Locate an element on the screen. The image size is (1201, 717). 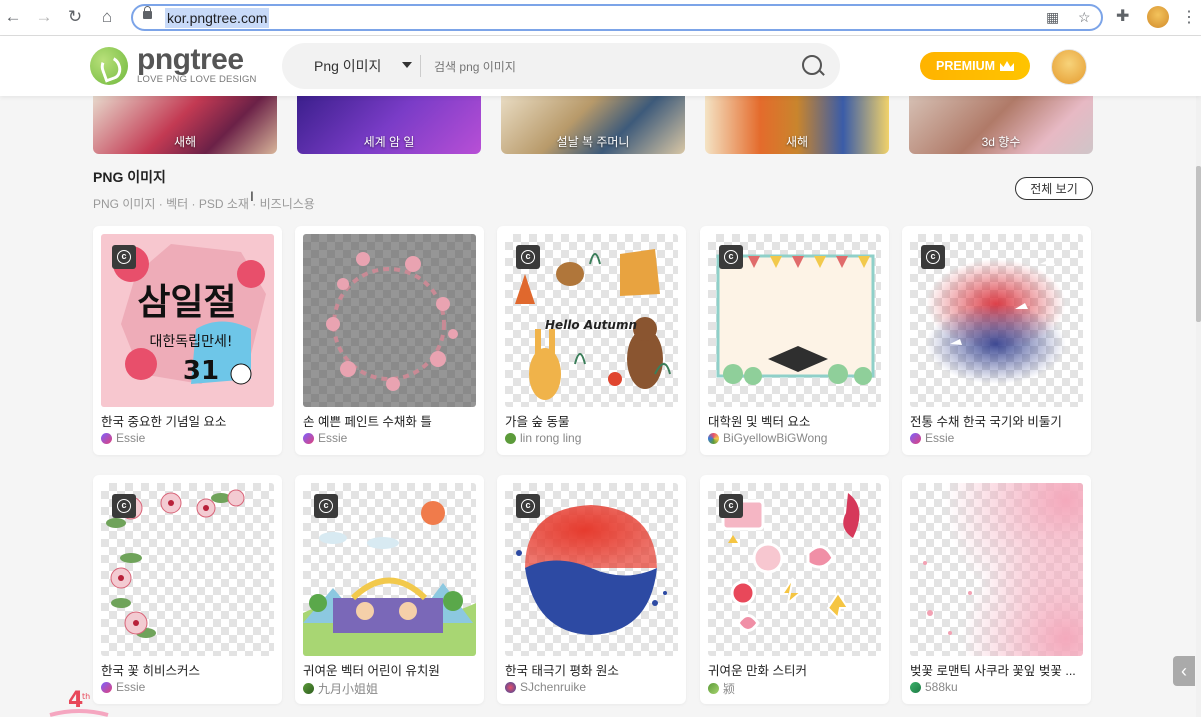
home-icon: ⌂ is located at coordinates (107, 17).